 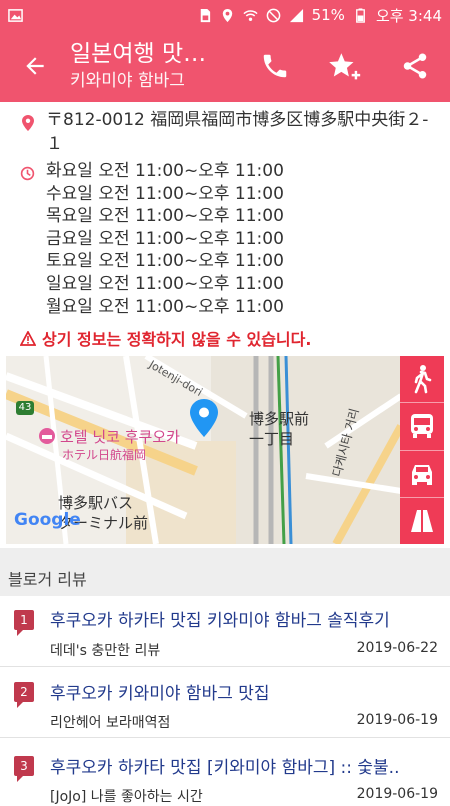 What do you see at coordinates (24, 769) in the screenshot?
I see `review-number-badge: 3` at bounding box center [24, 769].